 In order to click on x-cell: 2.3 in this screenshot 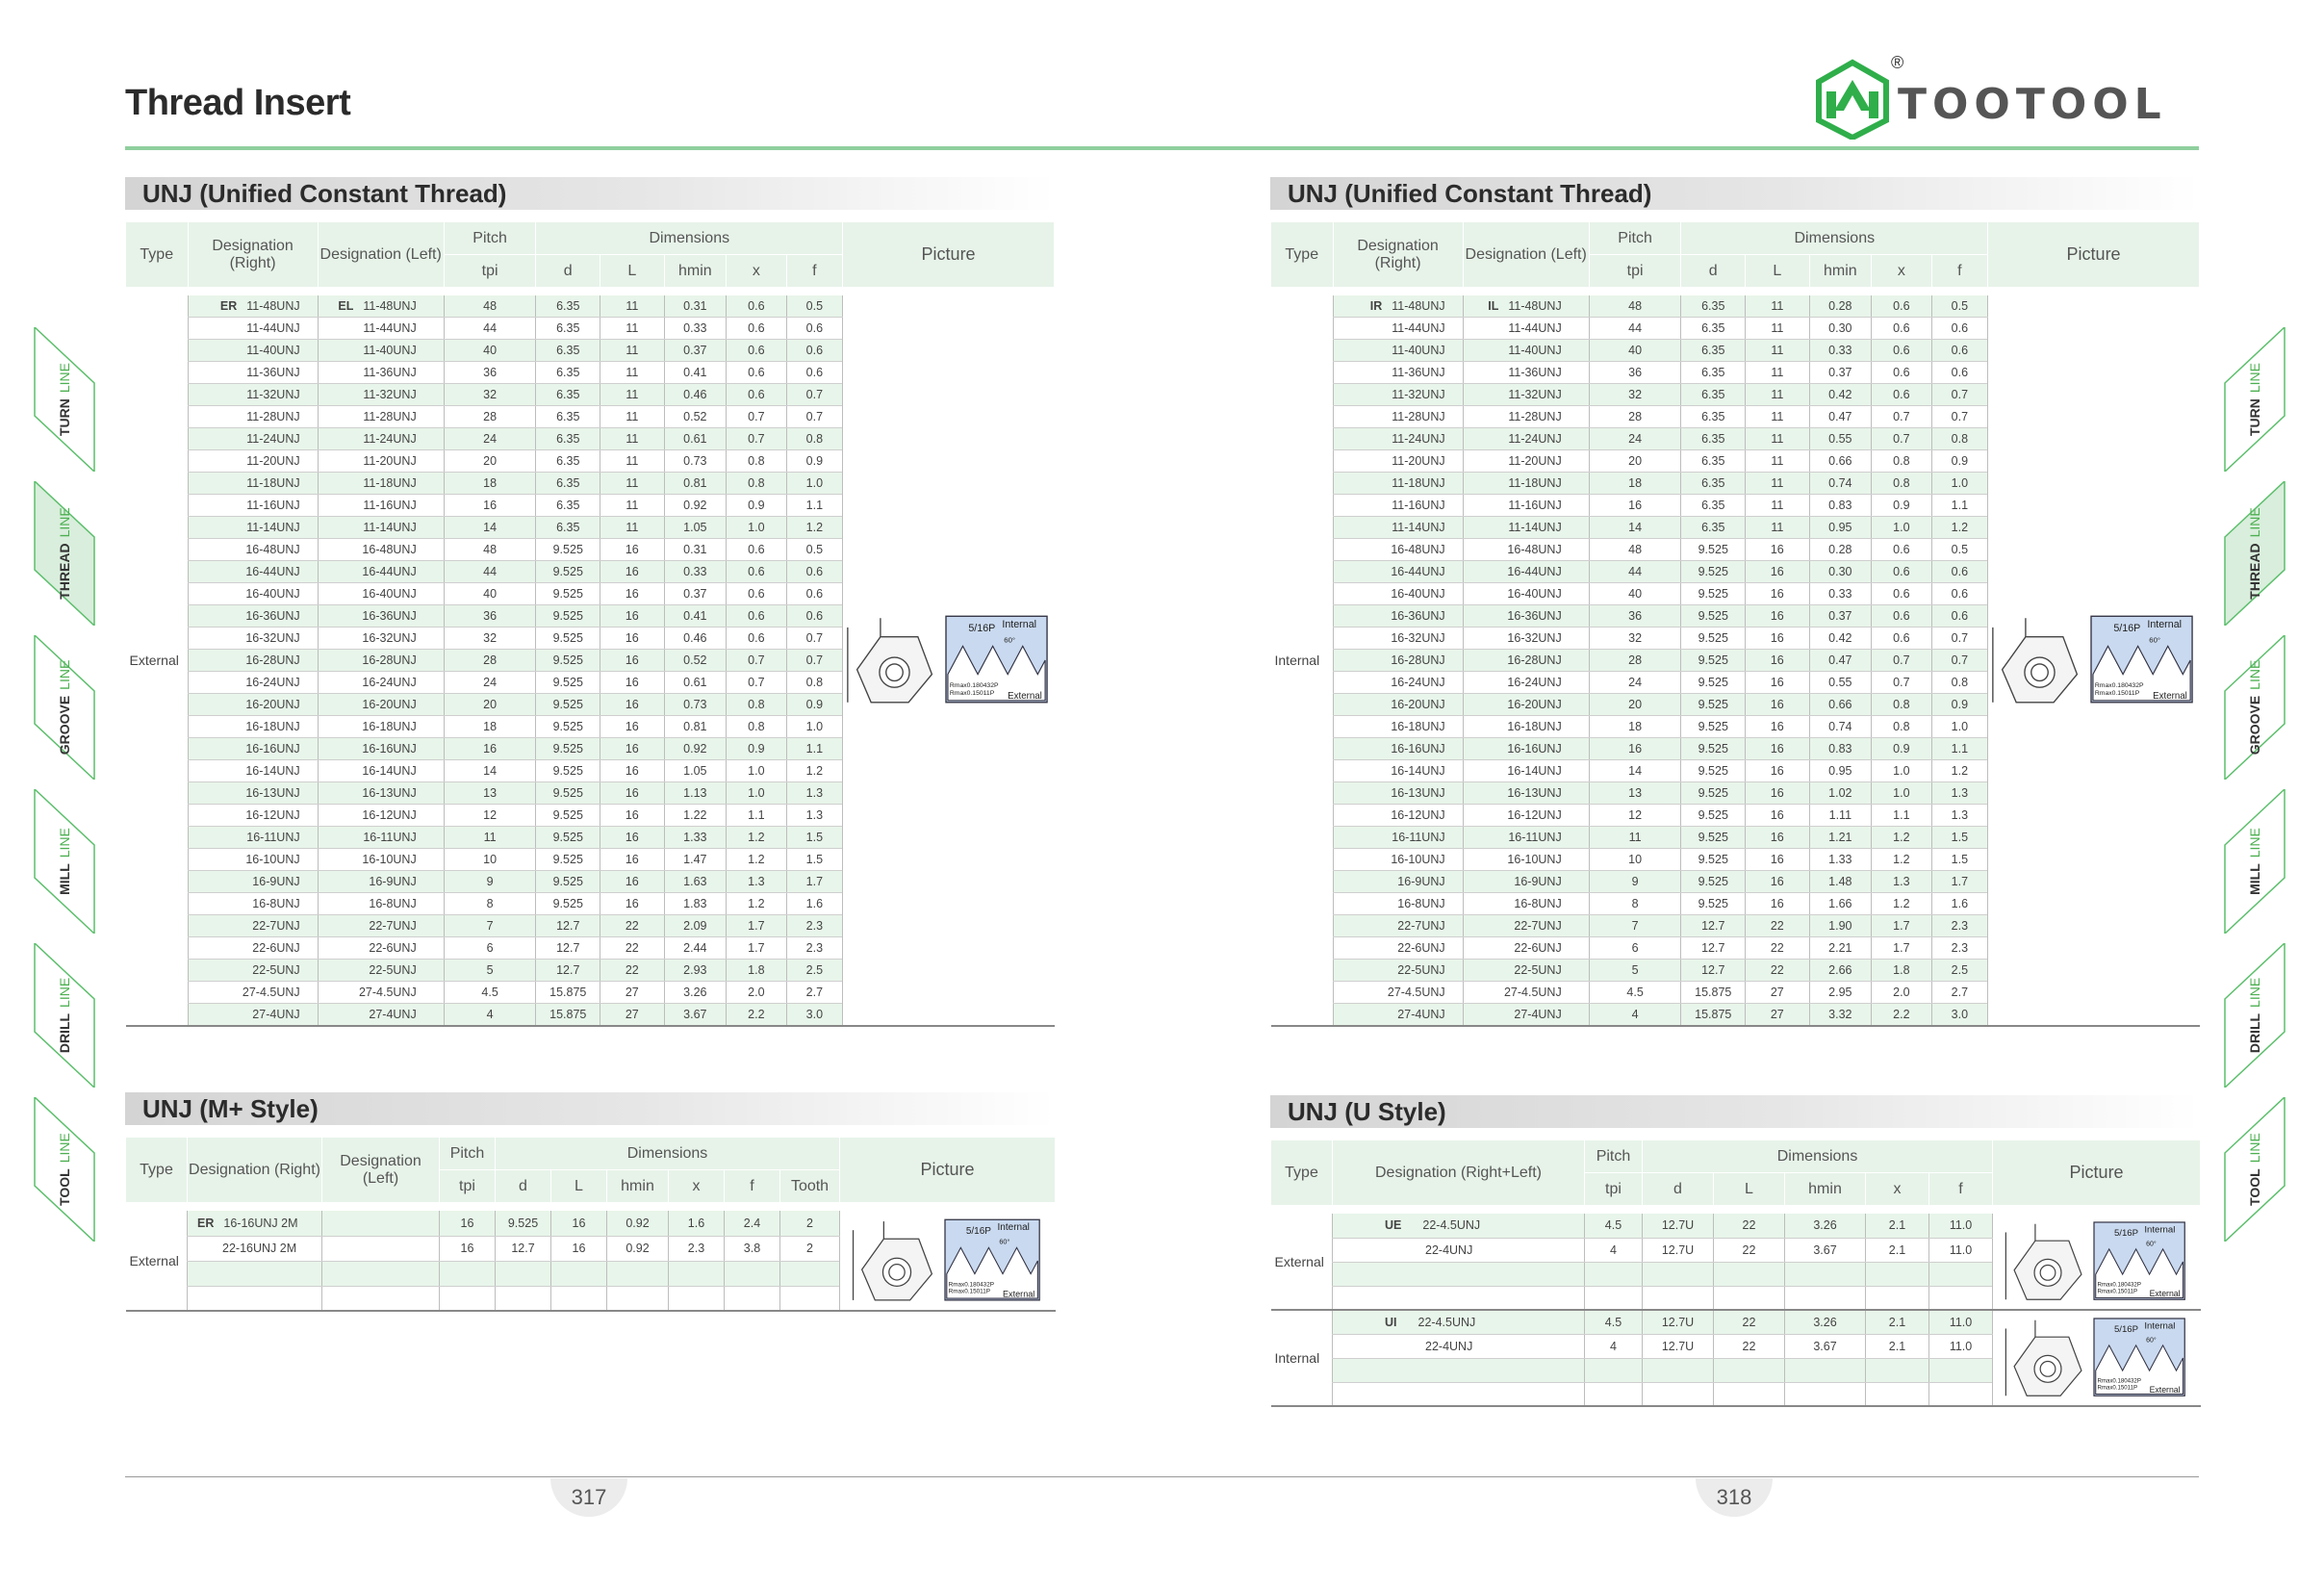, I will do `click(697, 1249)`.